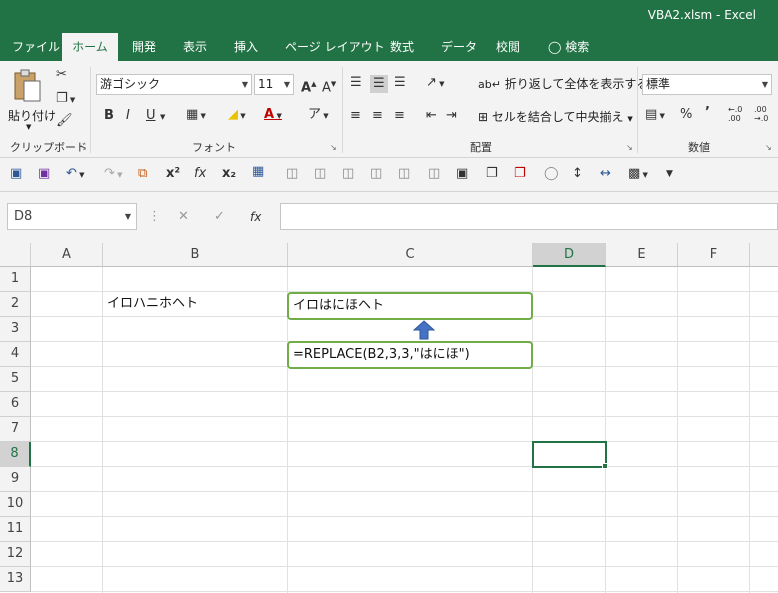 Image resolution: width=778 pixels, height=593 pixels. Describe the element at coordinates (273, 115) in the screenshot. I see `font-color-icon: A ▼` at that location.